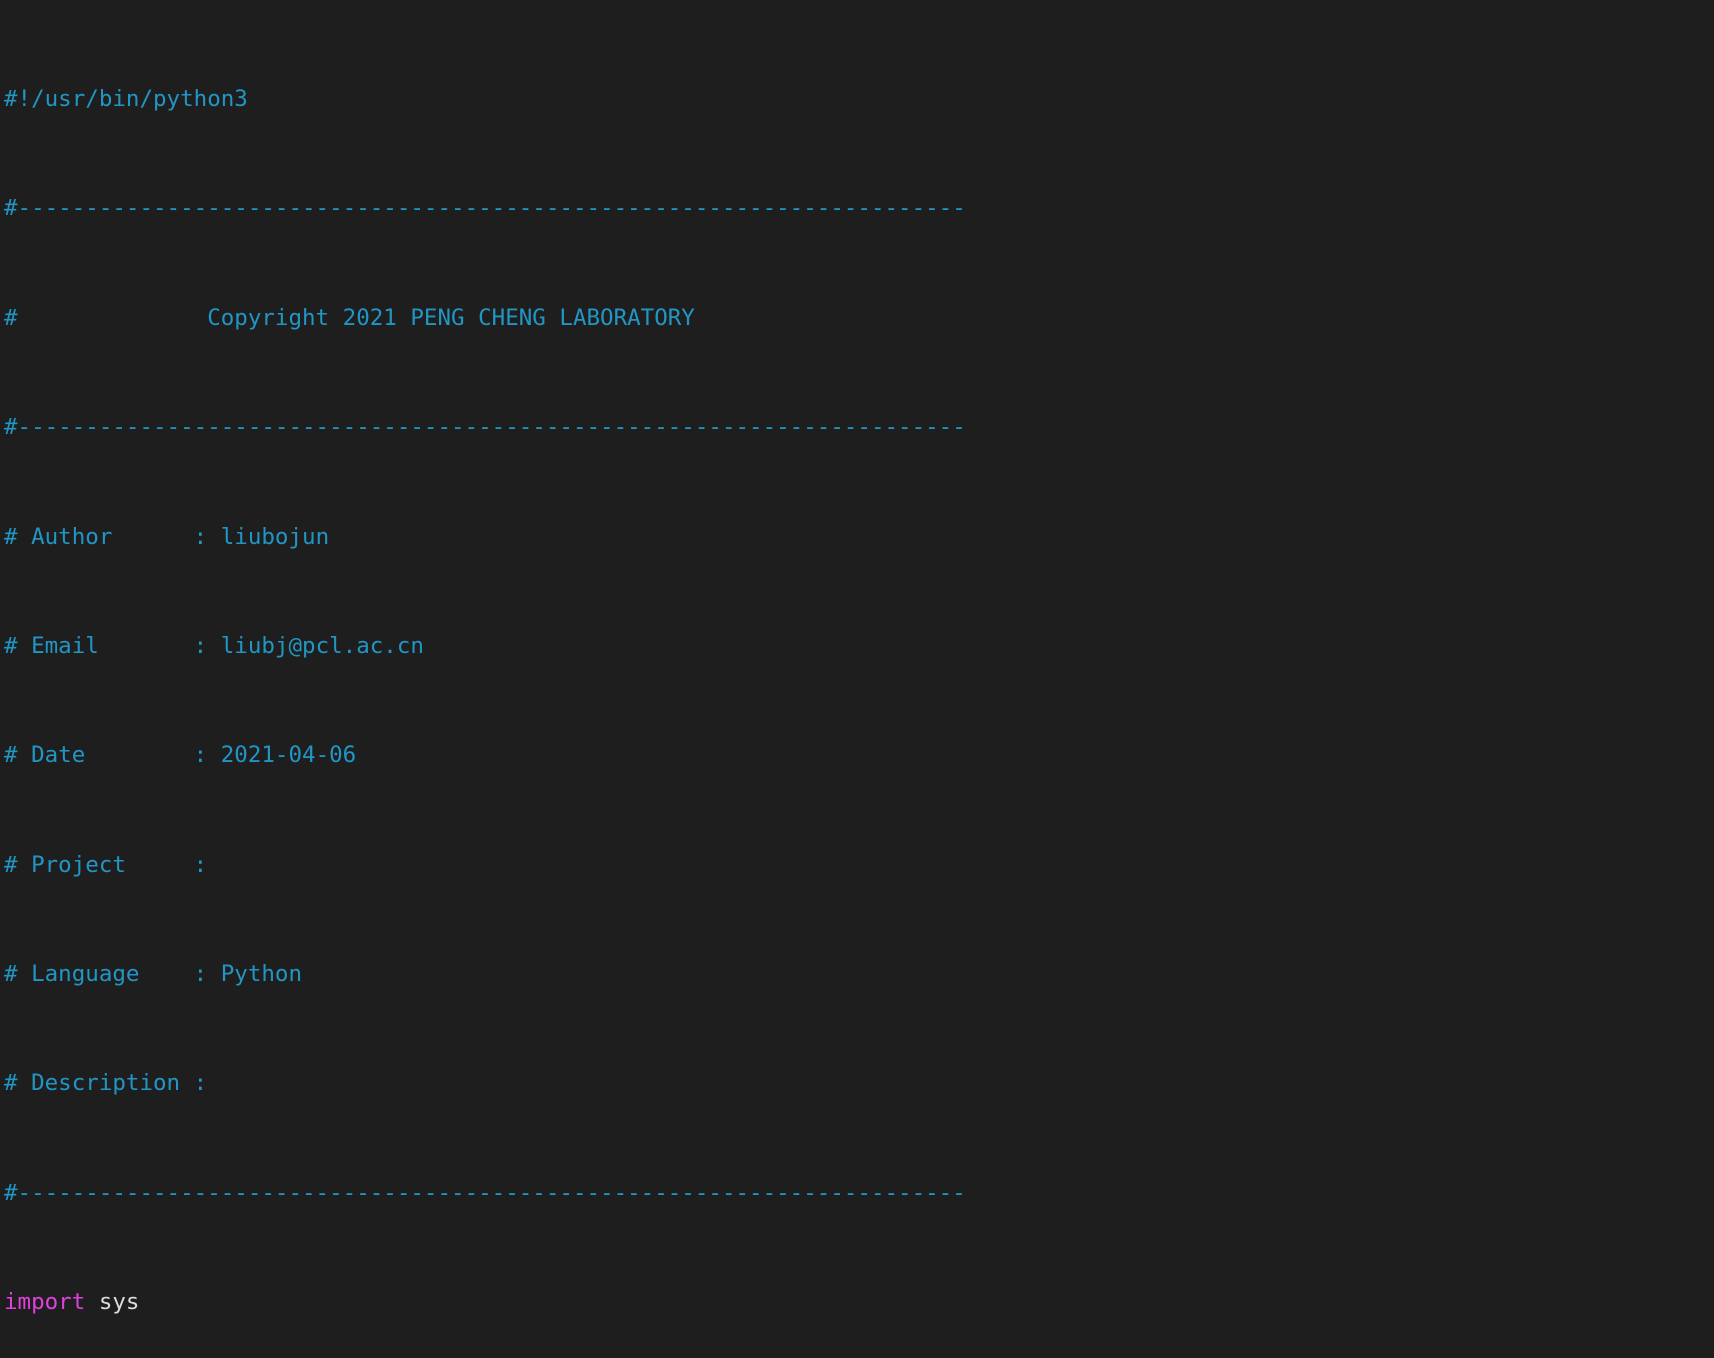 Image resolution: width=1714 pixels, height=1358 pixels. I want to click on comment-field-label: # Language :, so click(112, 974).